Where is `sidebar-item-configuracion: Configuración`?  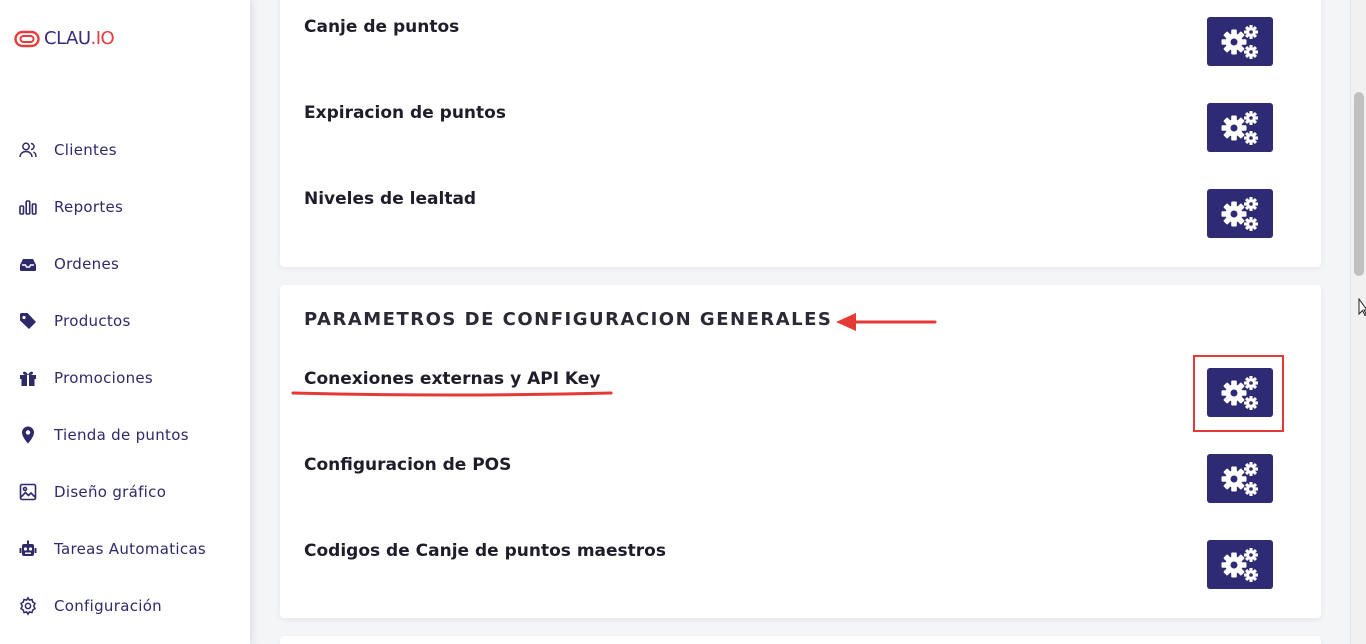 sidebar-item-configuracion: Configuración is located at coordinates (90, 606).